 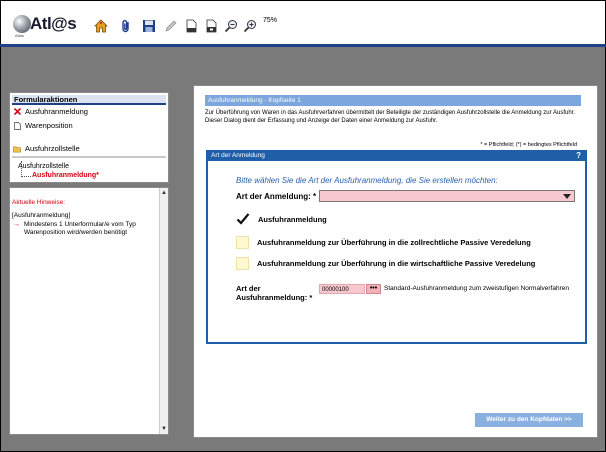 I want to click on checkmark-icon, so click(x=243, y=219).